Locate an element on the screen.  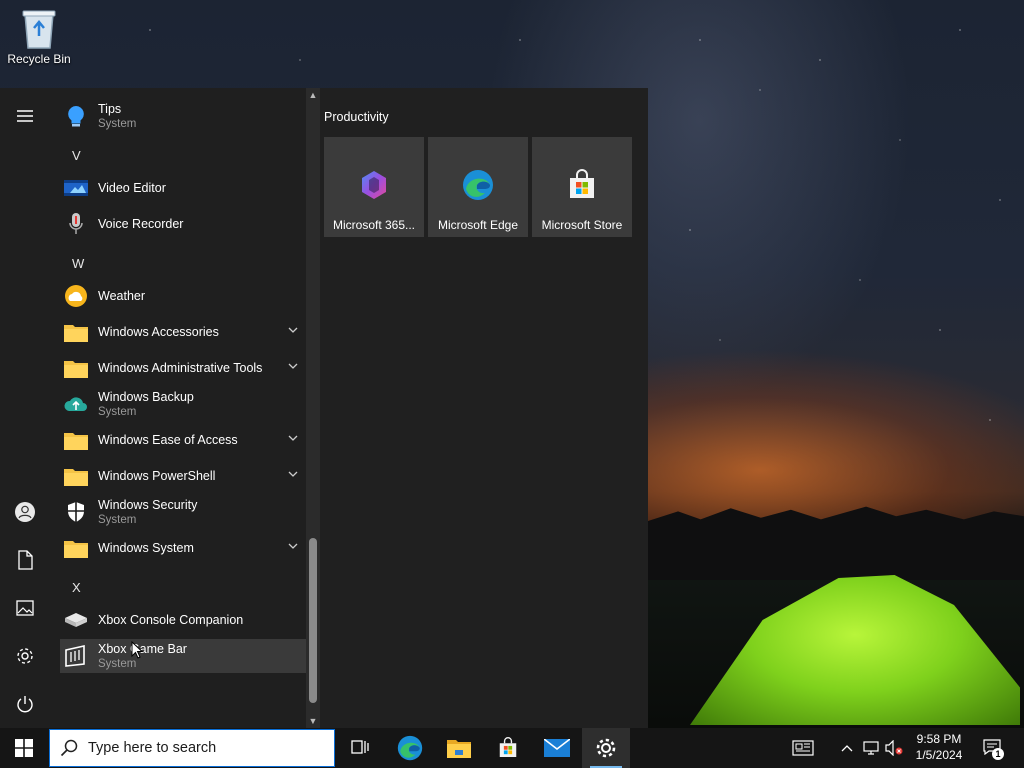
backup-icon is located at coordinates (76, 404).